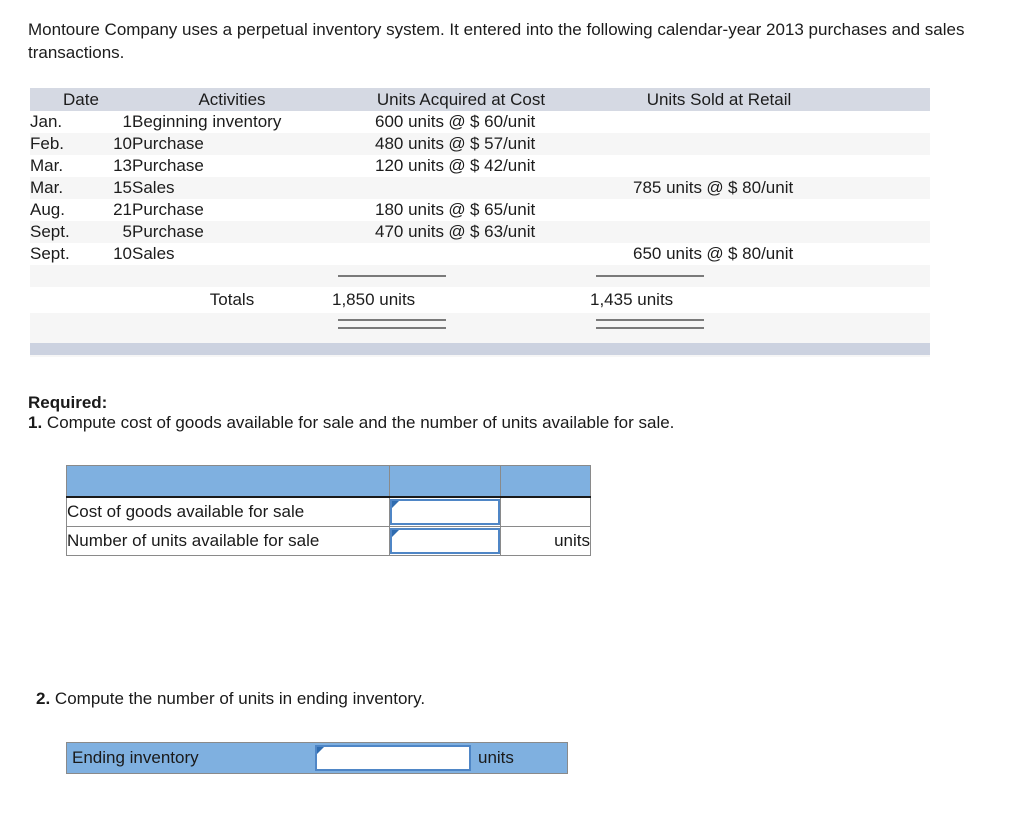 The image size is (1024, 817). What do you see at coordinates (388, 232) in the screenshot?
I see `cell-acquired-units: 470 units` at bounding box center [388, 232].